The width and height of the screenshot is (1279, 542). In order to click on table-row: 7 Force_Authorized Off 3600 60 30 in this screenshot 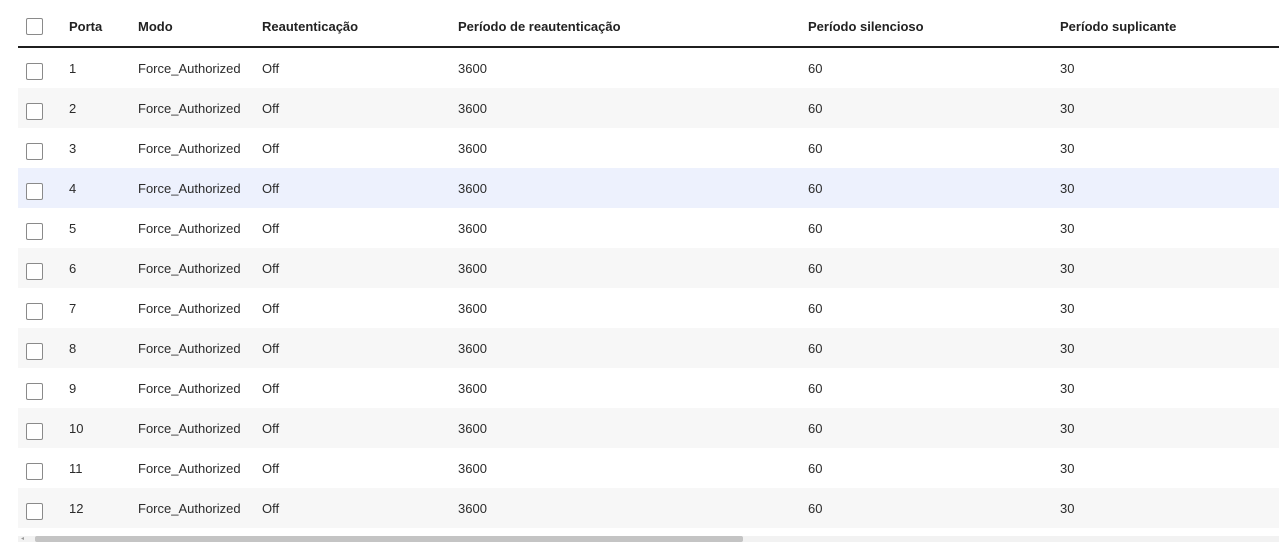, I will do `click(648, 308)`.